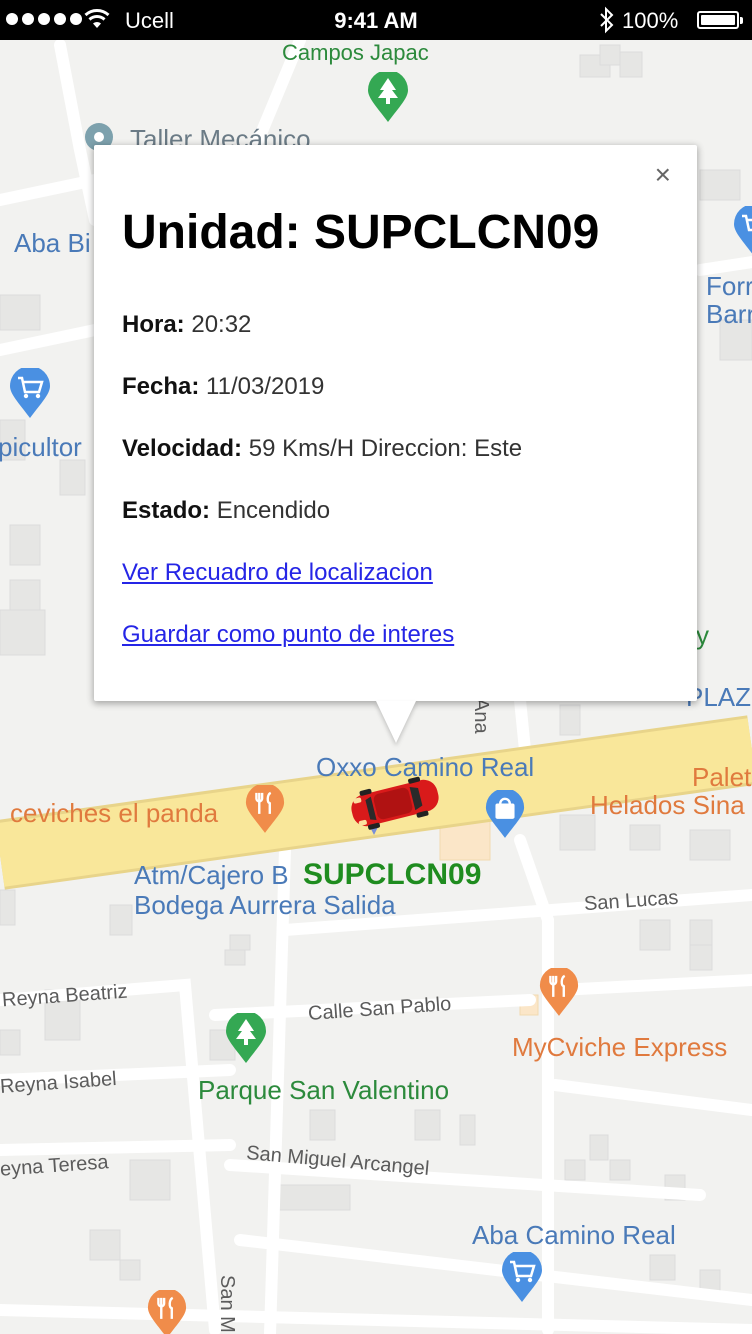 This screenshot has height=1334, width=752. Describe the element at coordinates (221, 324) in the screenshot. I see `hora-value: 20:32` at that location.